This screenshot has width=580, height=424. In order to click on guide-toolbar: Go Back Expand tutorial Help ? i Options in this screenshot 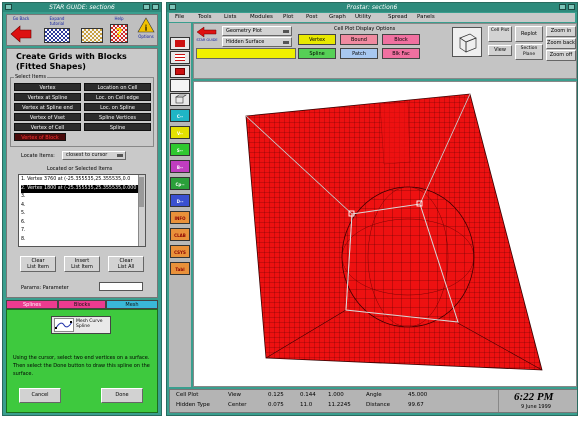, I will do `click(82, 30)`.